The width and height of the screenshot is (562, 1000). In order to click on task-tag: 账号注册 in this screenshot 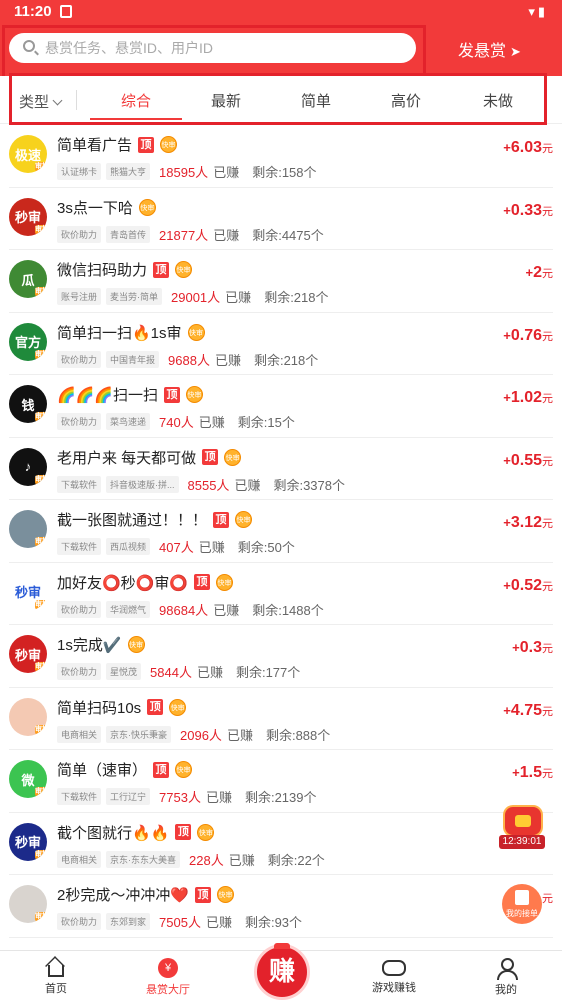, I will do `click(79, 296)`.